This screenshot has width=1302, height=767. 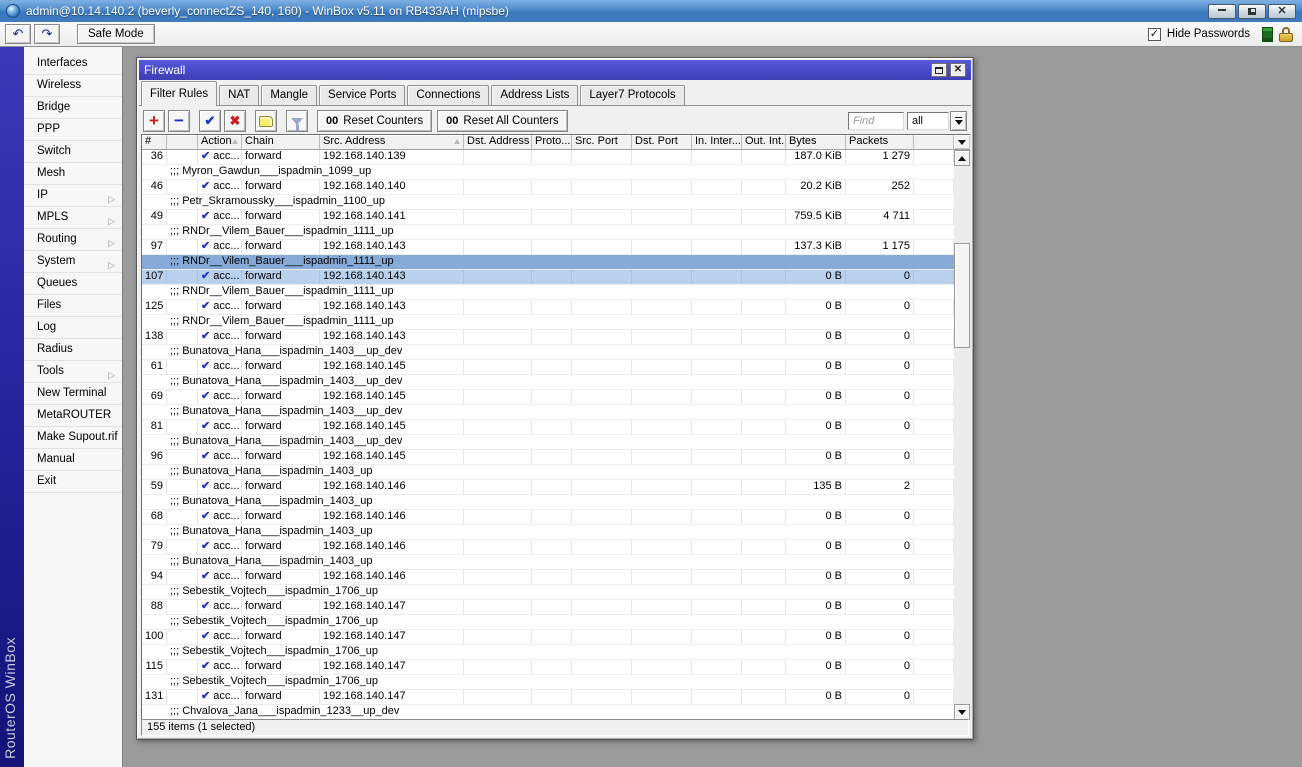 I want to click on firewall-comment-row: ;;; Myron_Gawdun___ispadmin_1099_up, so click(x=548, y=172).